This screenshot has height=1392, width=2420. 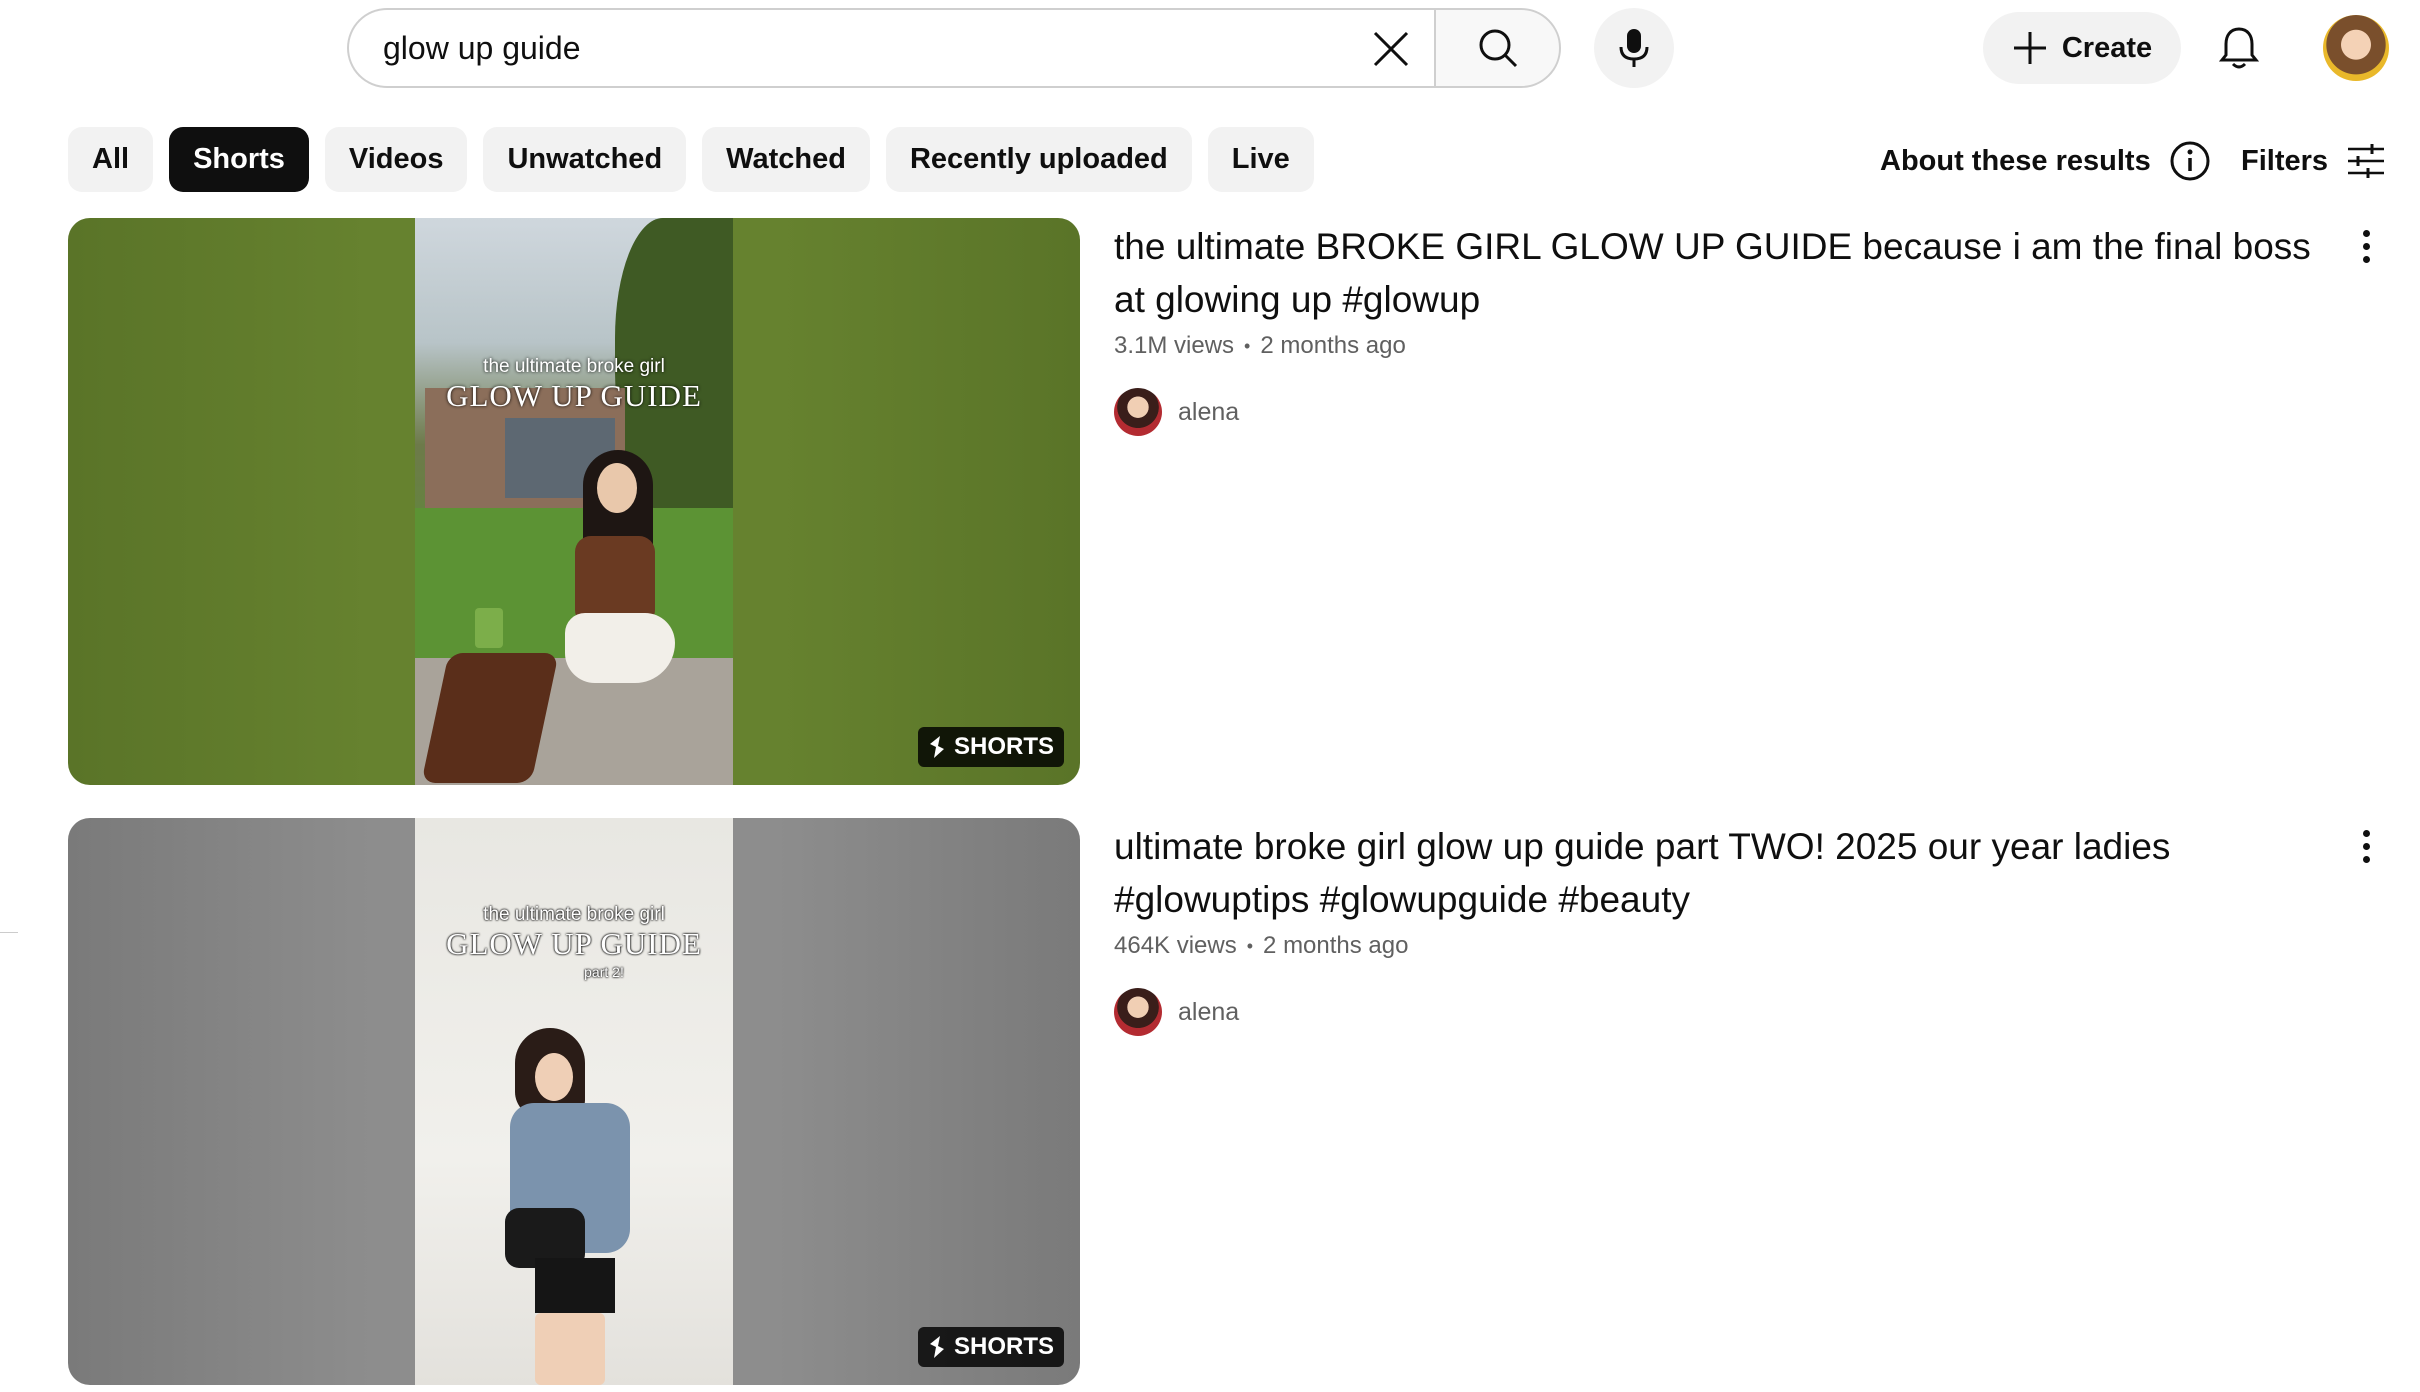 I want to click on video-meta: 464K views • 2 months ago, so click(x=1724, y=946).